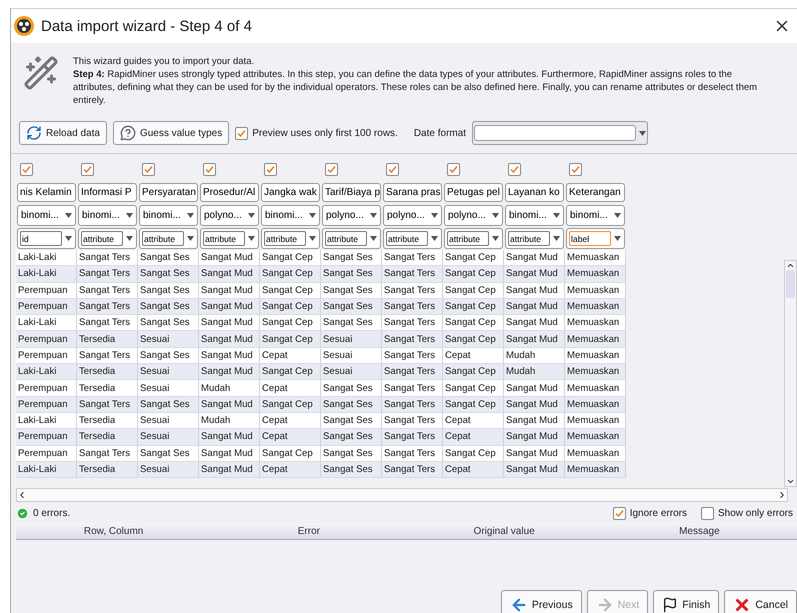  Describe the element at coordinates (686, 601) in the screenshot. I see `finish-button: Finish` at that location.